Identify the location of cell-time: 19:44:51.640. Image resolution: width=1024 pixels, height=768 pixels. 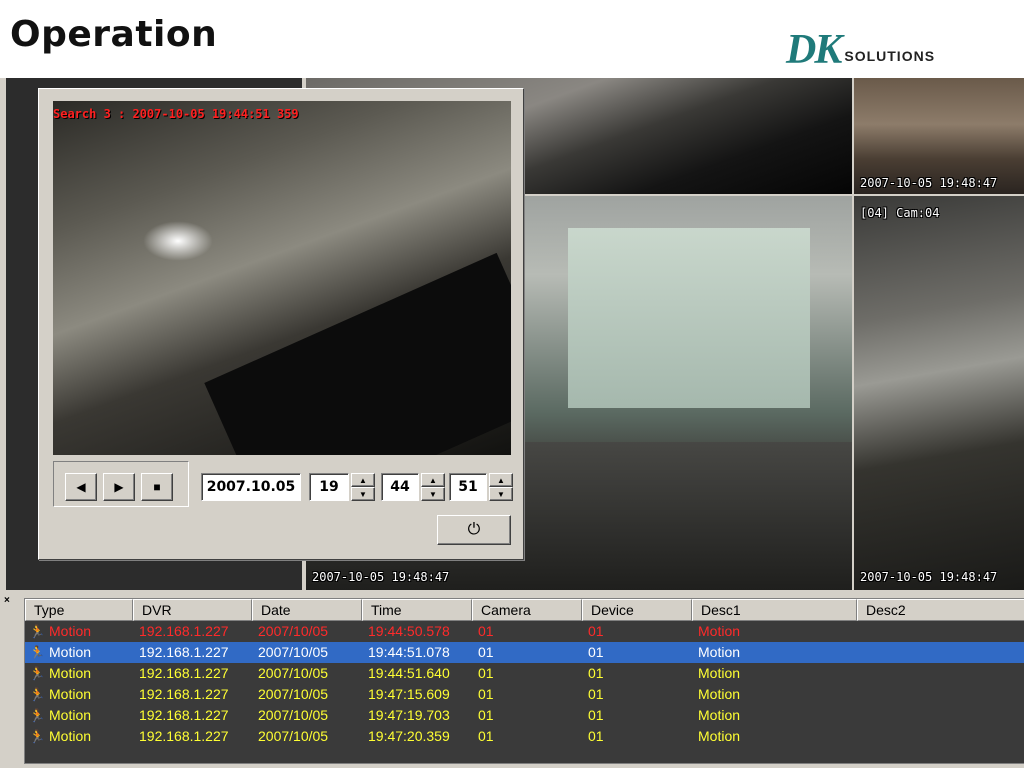
(409, 673).